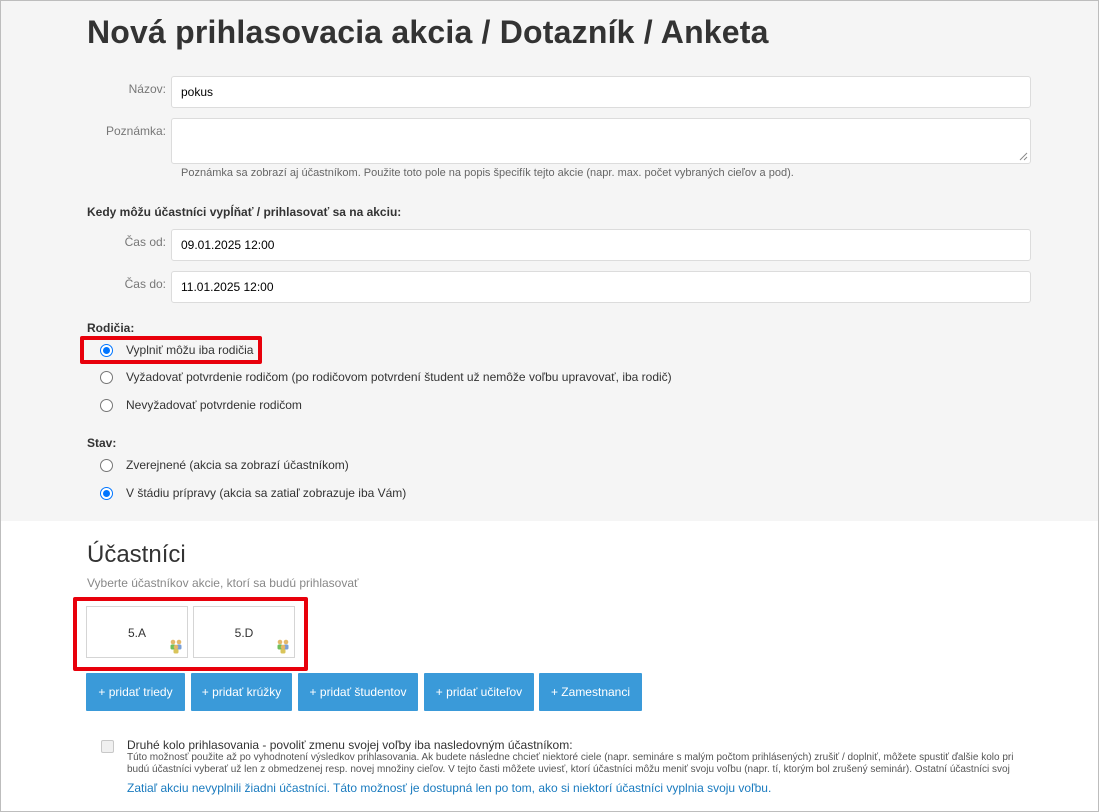 This screenshot has height=812, width=1099. Describe the element at coordinates (107, 746) in the screenshot. I see `second-round-checkbox` at that location.